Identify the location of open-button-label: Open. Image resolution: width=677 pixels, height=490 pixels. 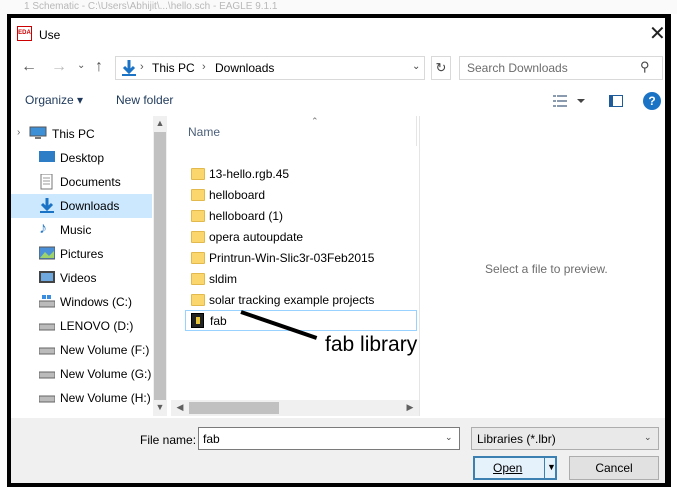
(508, 468).